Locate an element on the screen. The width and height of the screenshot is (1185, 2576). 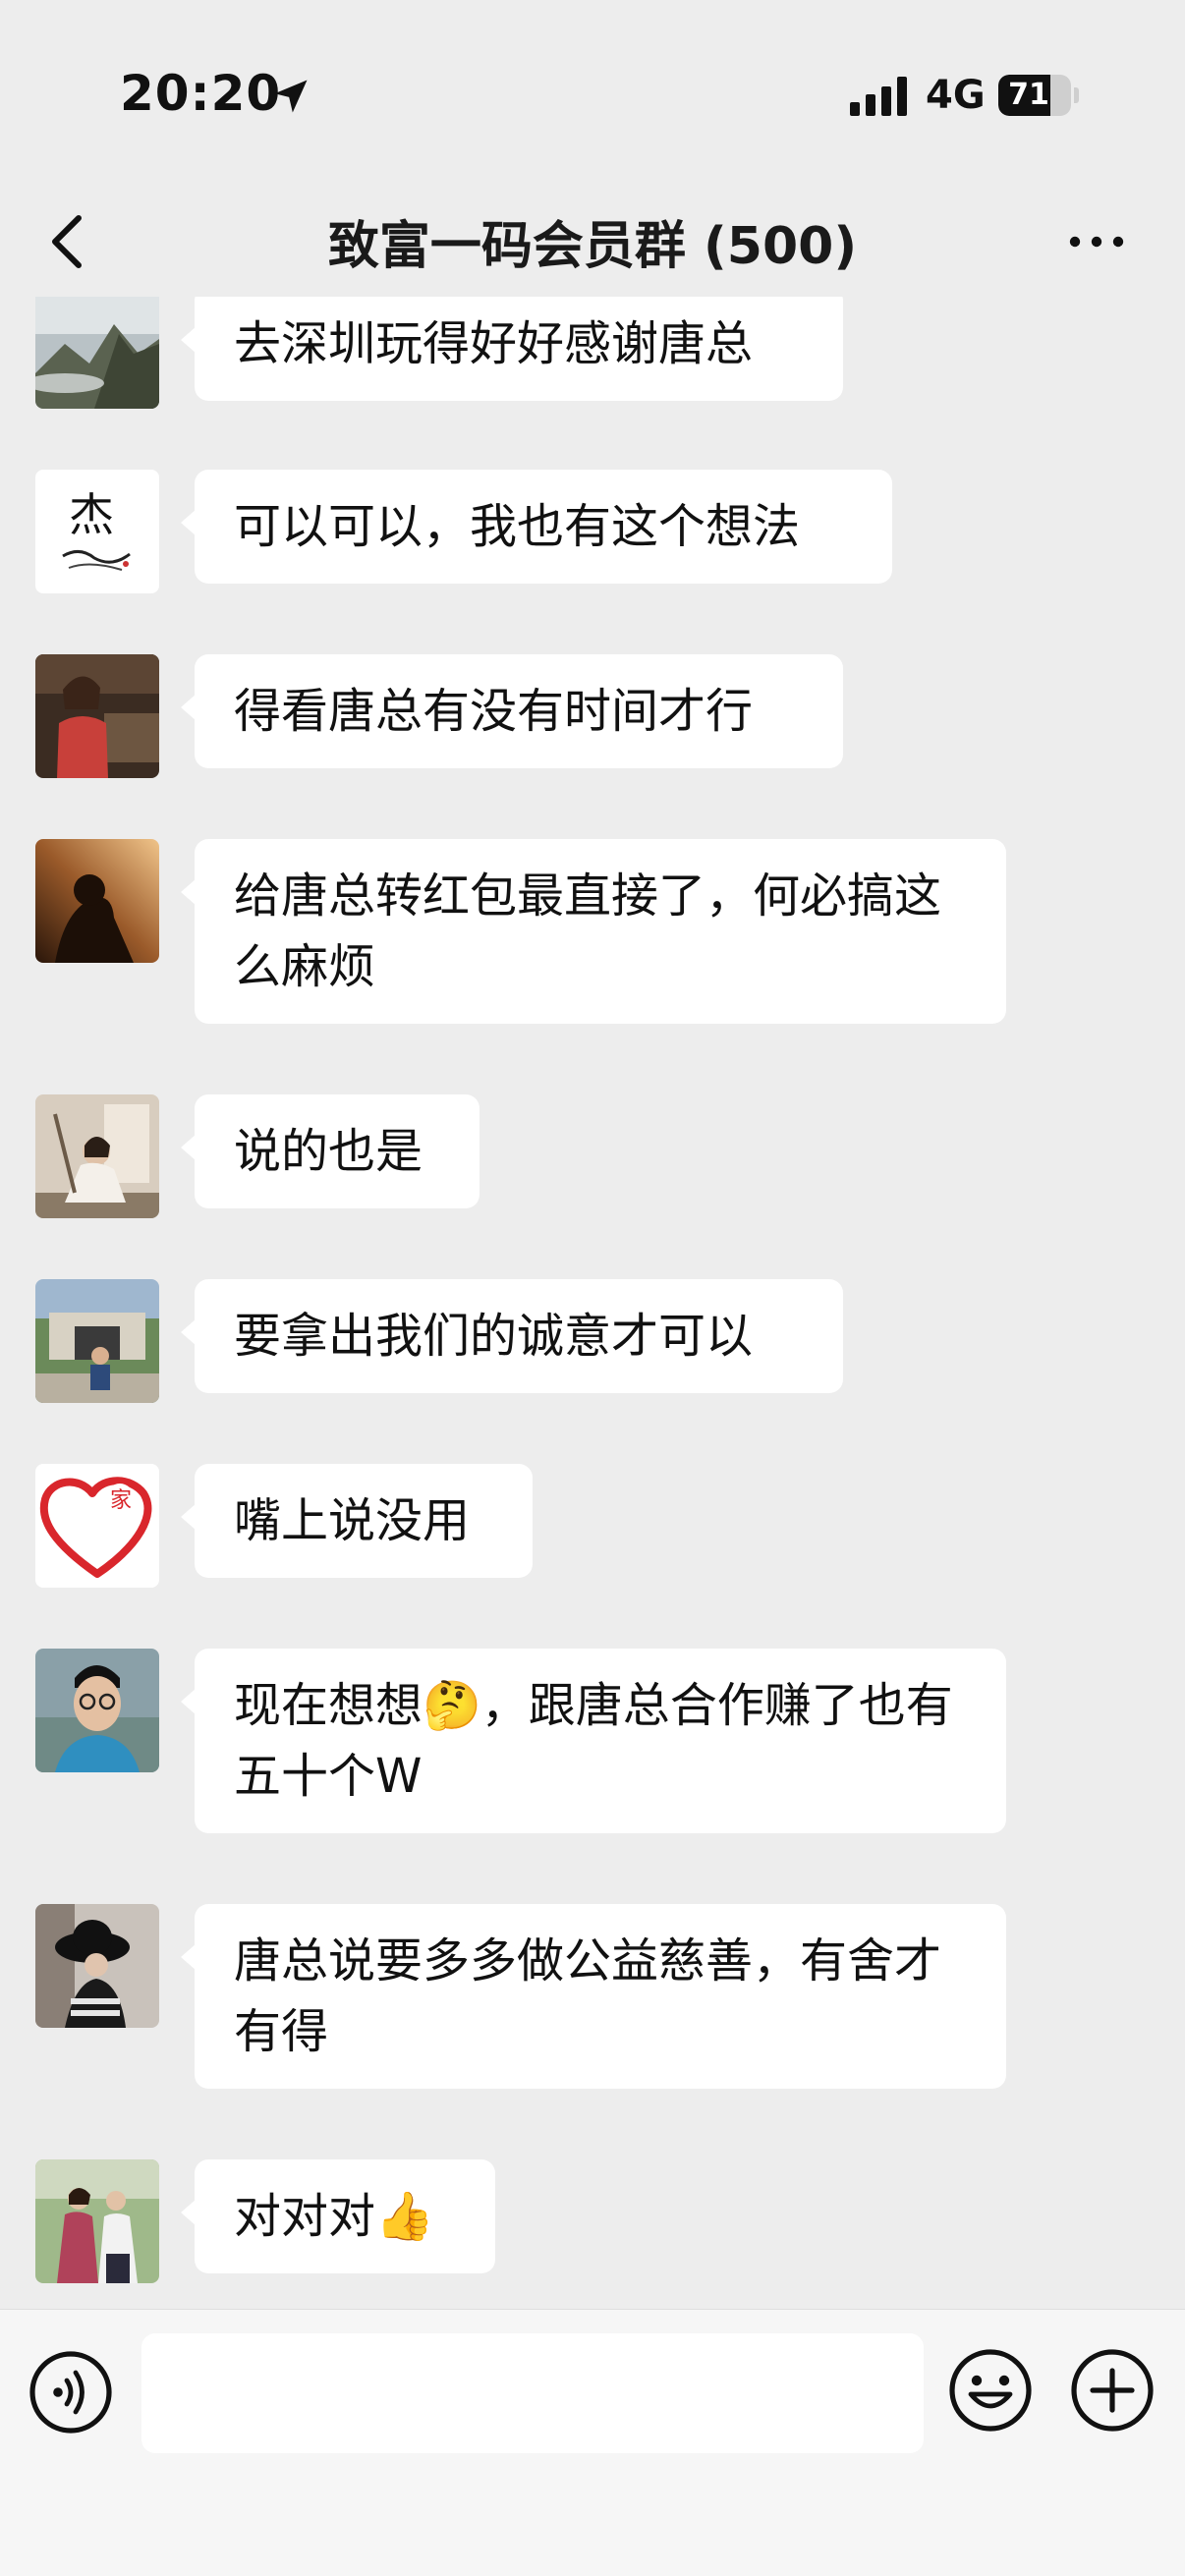
chat-header: 致富一码会员群 (500) is located at coordinates (592, 242).